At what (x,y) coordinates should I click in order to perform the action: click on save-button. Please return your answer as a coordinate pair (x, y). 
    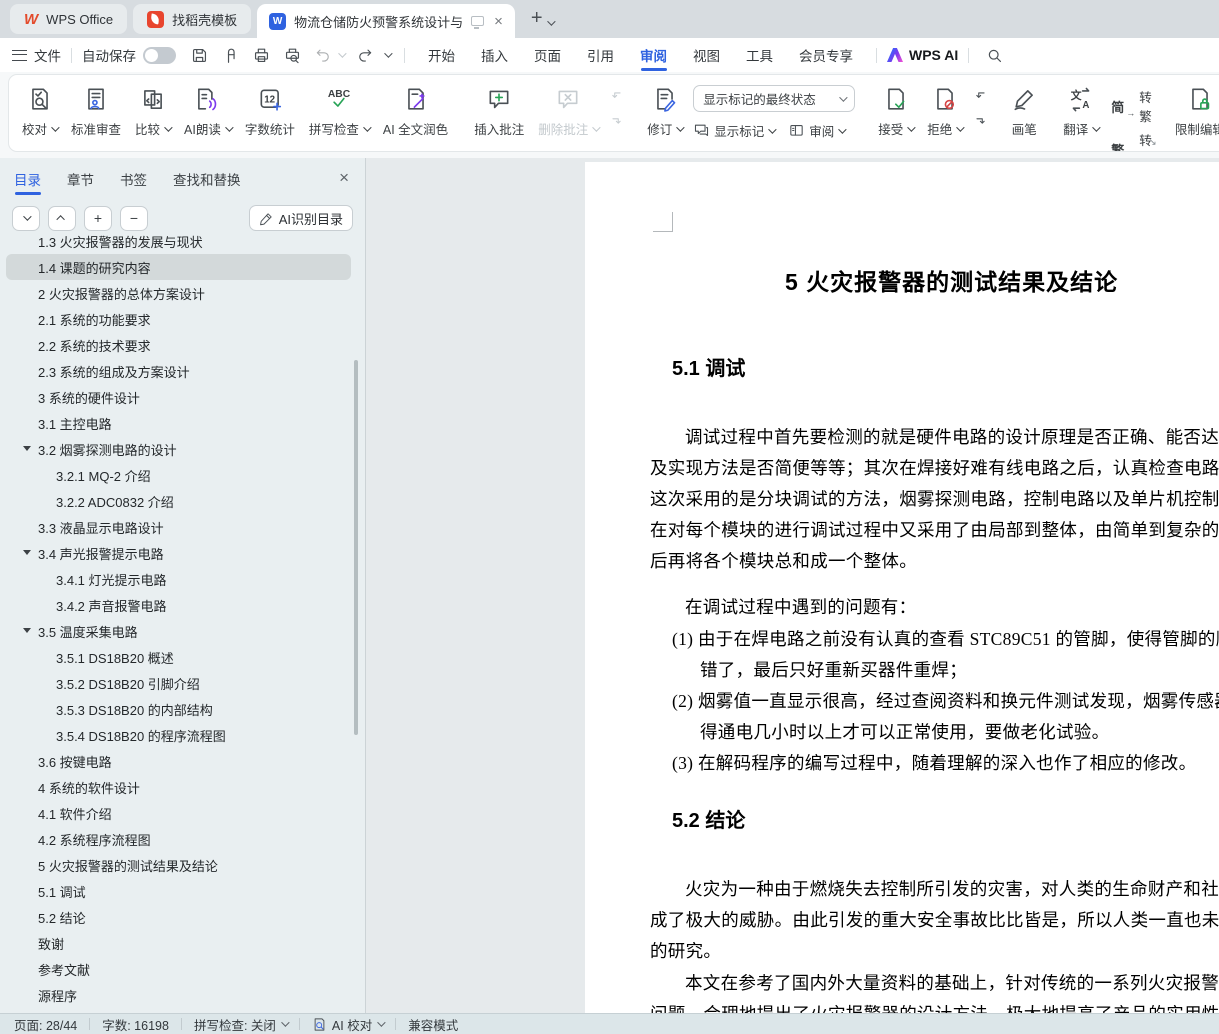
    Looking at the image, I should click on (199, 55).